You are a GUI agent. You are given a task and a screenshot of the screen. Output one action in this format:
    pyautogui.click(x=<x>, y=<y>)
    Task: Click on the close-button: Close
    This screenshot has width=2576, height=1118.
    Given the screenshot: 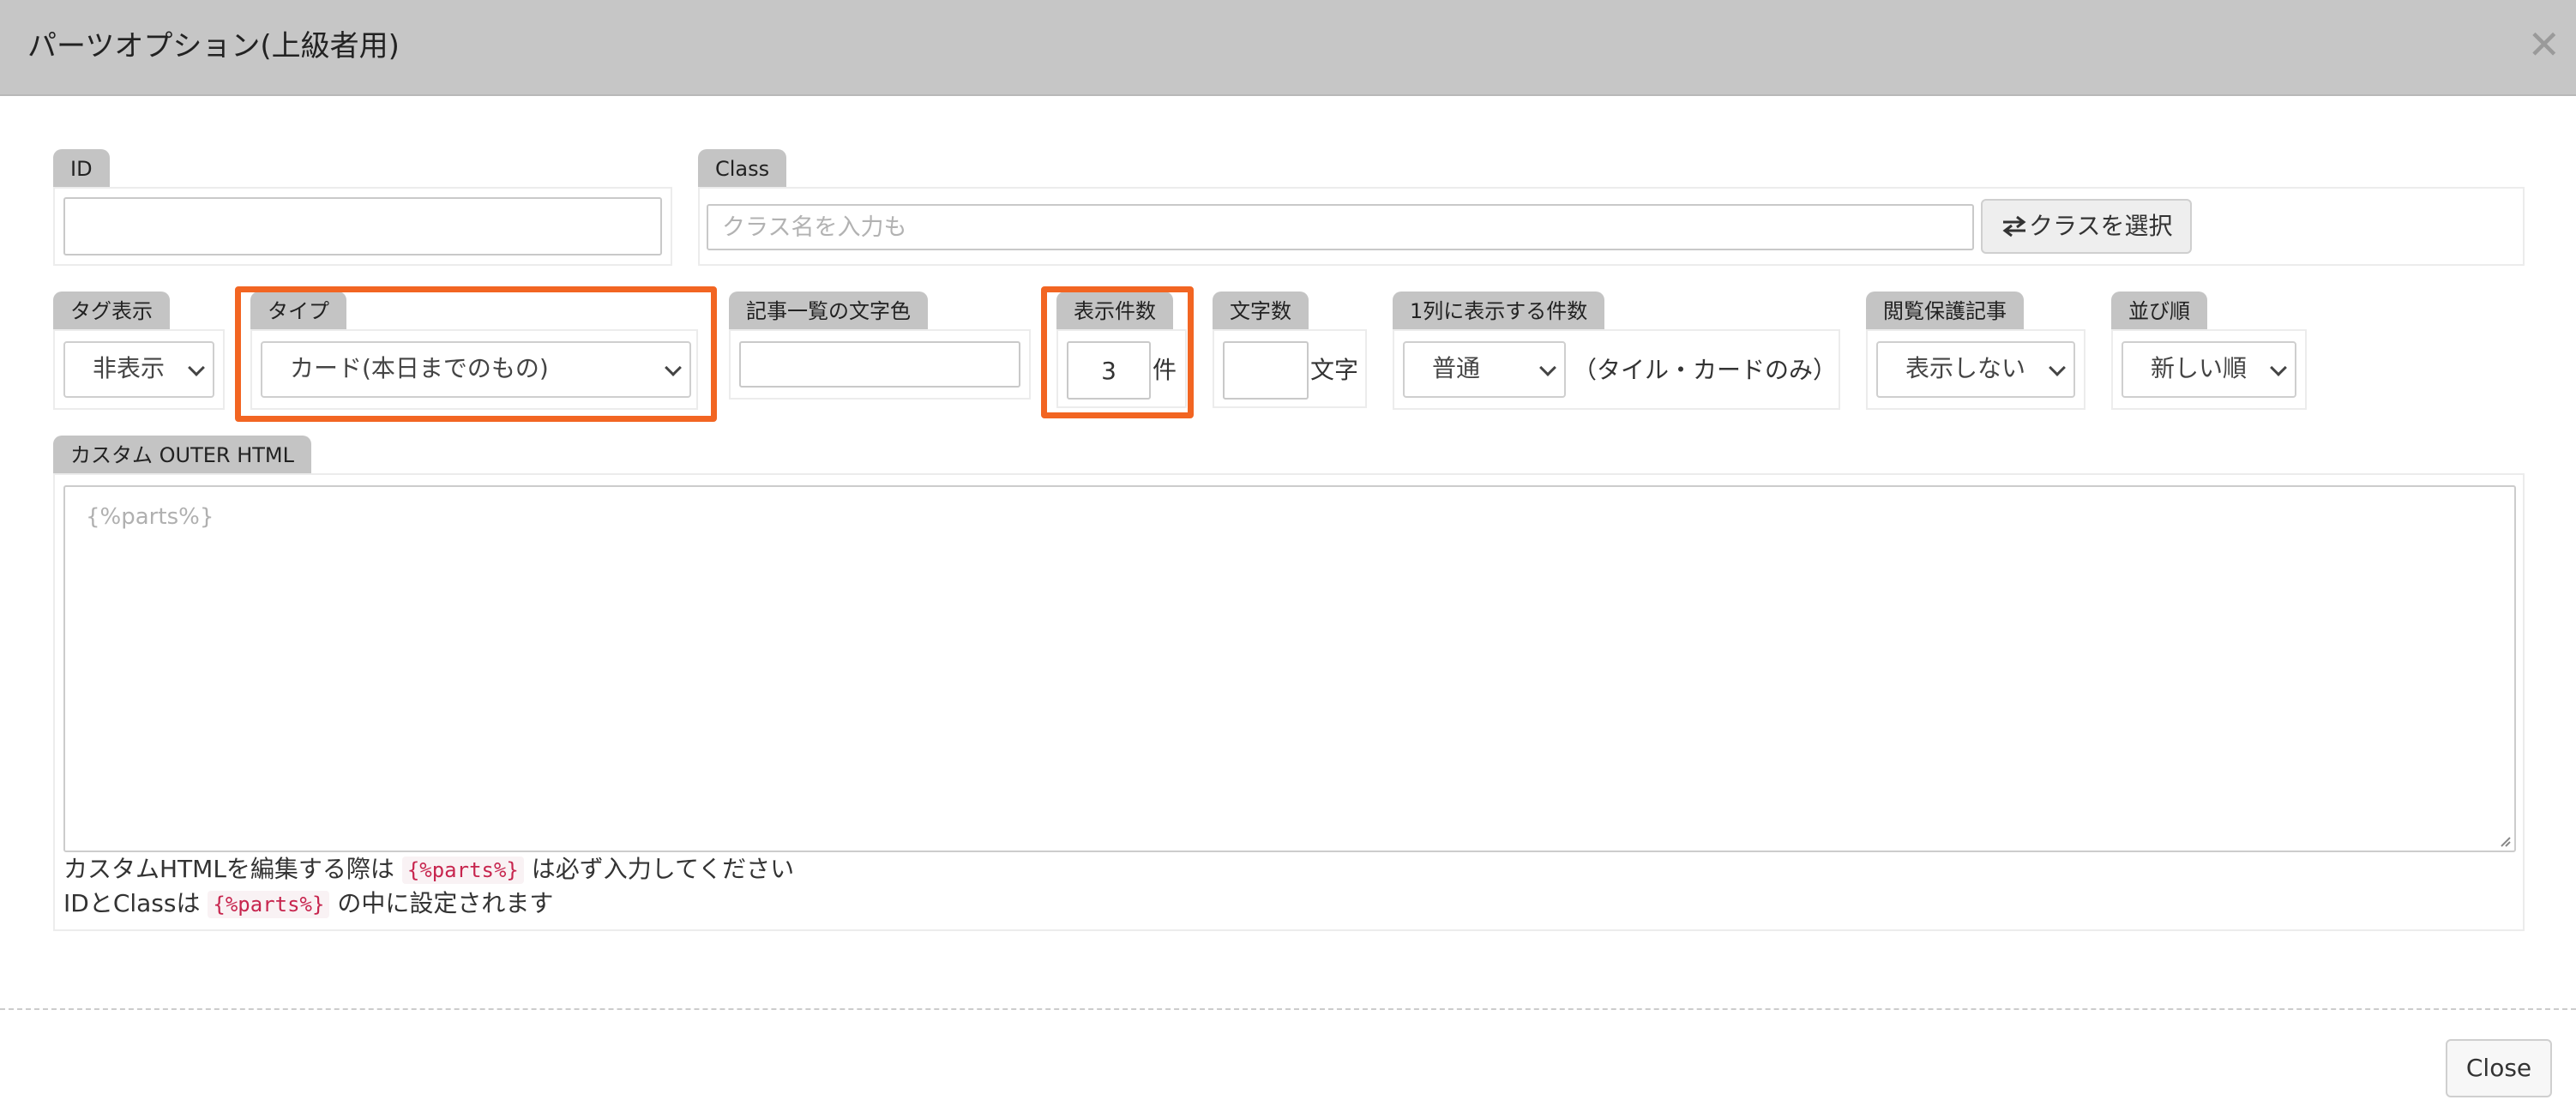 What is the action you would take?
    pyautogui.click(x=2499, y=1068)
    